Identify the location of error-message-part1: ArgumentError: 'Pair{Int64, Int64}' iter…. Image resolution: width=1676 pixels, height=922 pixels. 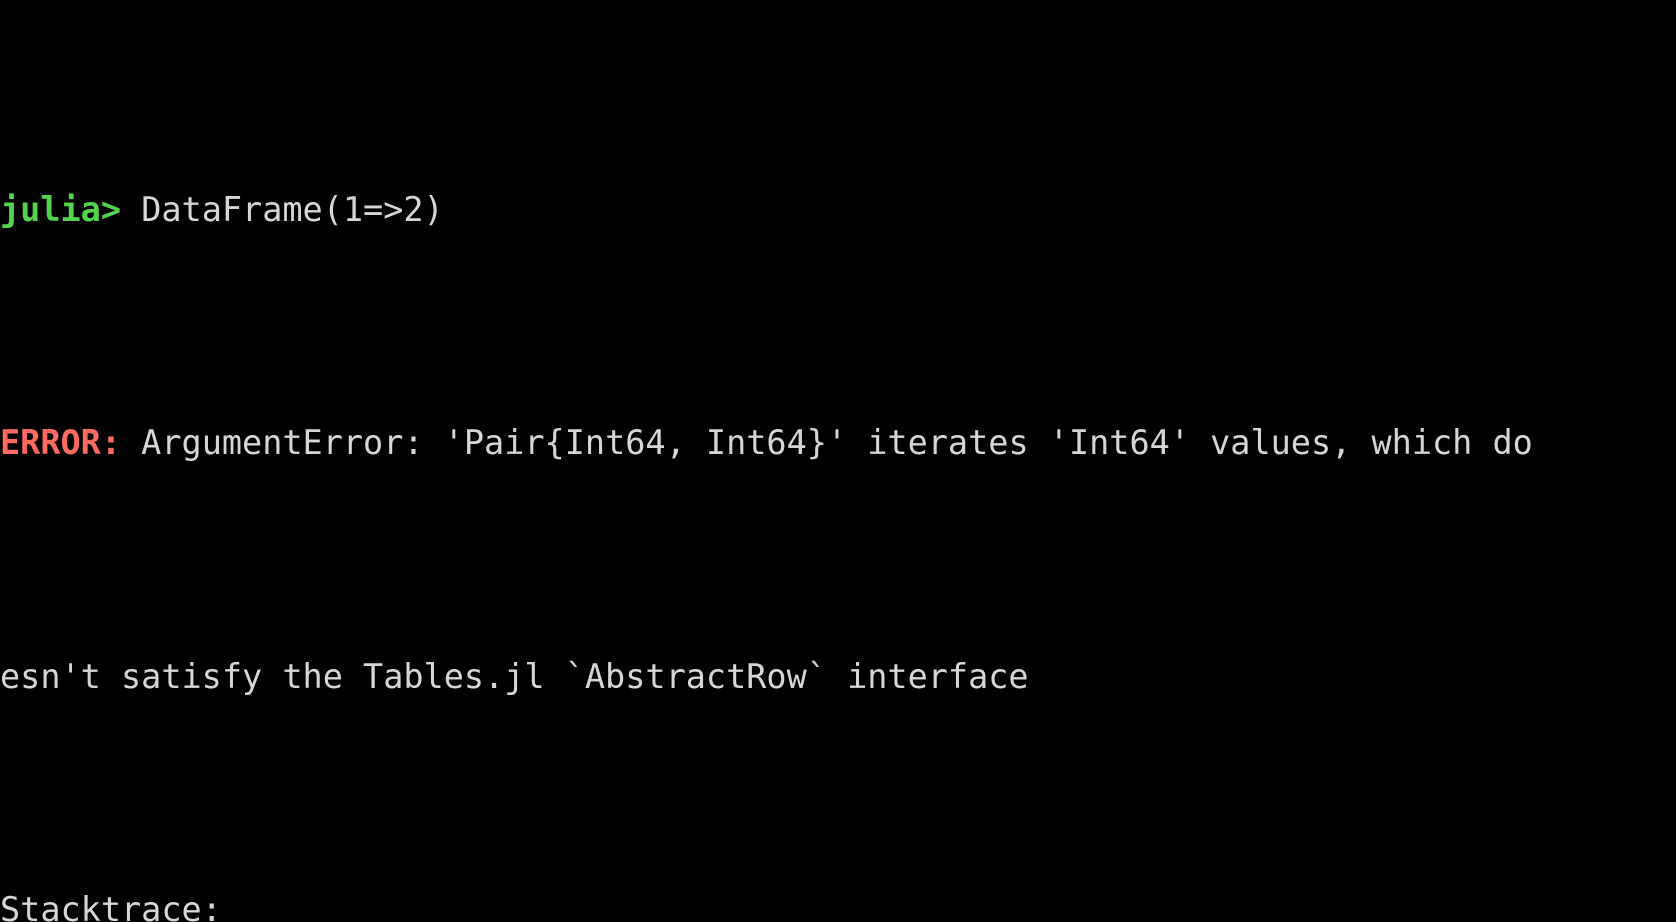
(827, 443).